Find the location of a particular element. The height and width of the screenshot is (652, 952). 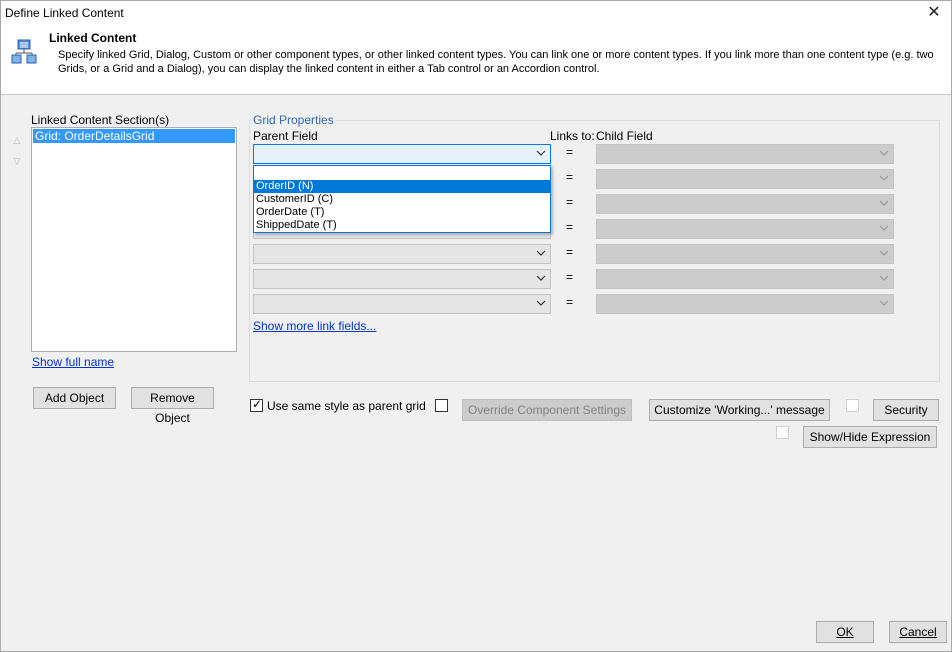

cancel-button: Cancel is located at coordinates (918, 632).